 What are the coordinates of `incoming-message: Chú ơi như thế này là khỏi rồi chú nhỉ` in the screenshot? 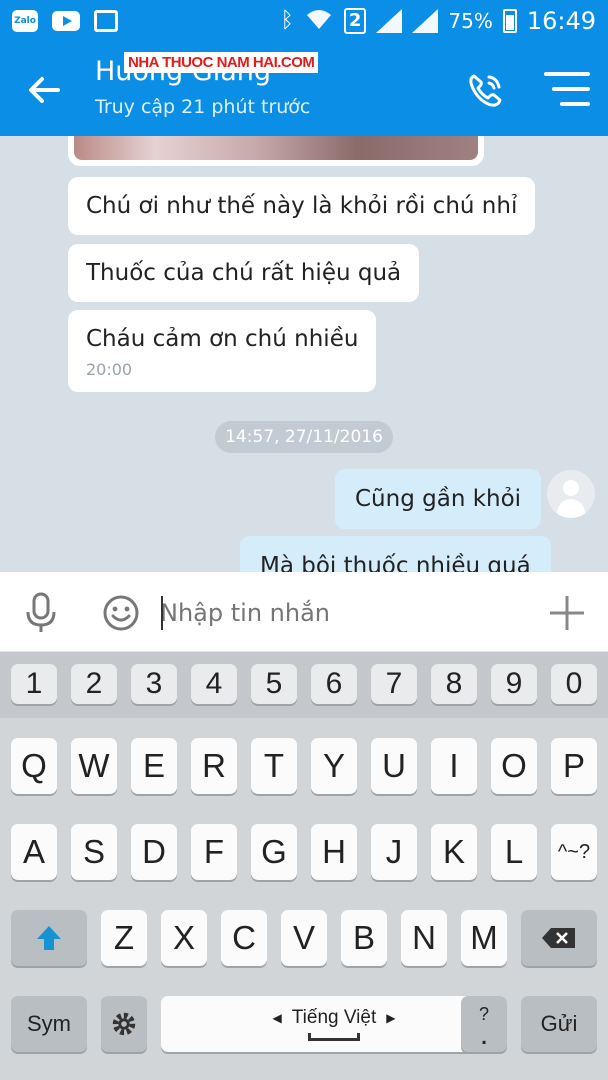 It's located at (302, 206).